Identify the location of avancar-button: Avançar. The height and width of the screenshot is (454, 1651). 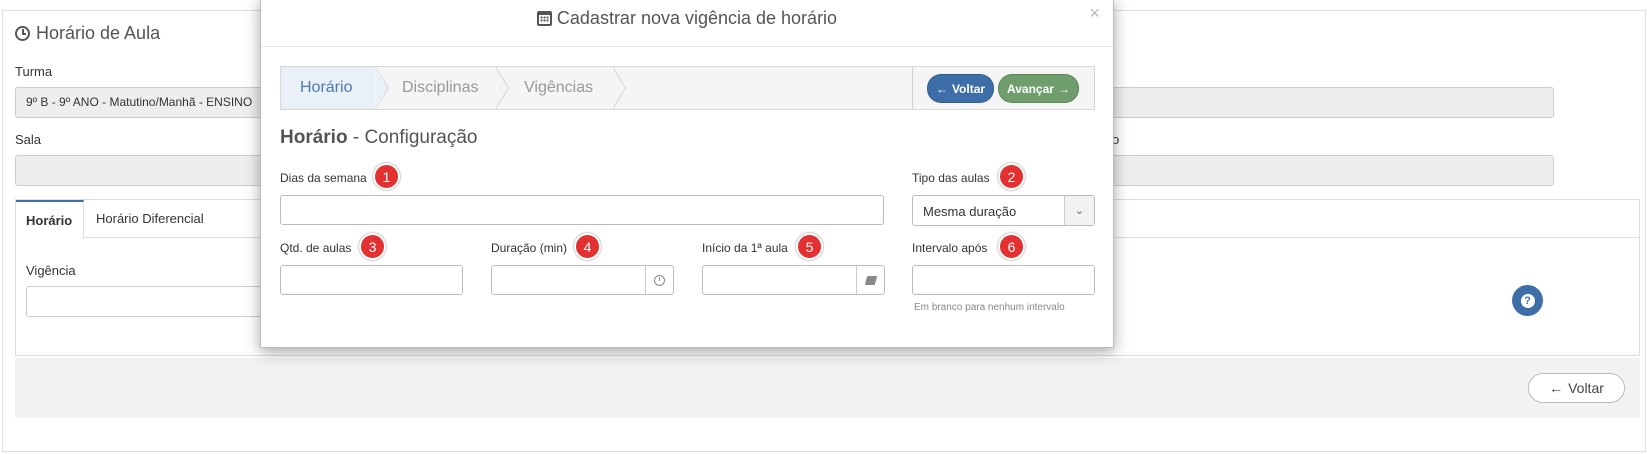
(1038, 88).